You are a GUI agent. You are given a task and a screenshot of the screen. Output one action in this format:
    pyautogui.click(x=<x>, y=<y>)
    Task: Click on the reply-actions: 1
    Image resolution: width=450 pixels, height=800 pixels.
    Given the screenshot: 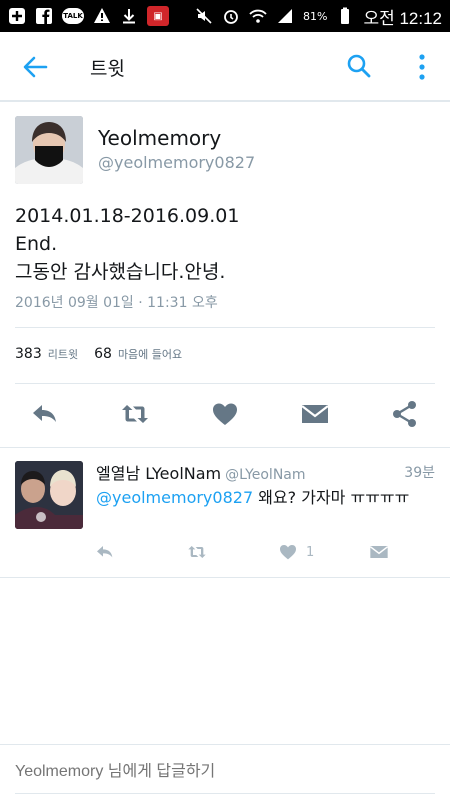 What is the action you would take?
    pyautogui.click(x=225, y=552)
    